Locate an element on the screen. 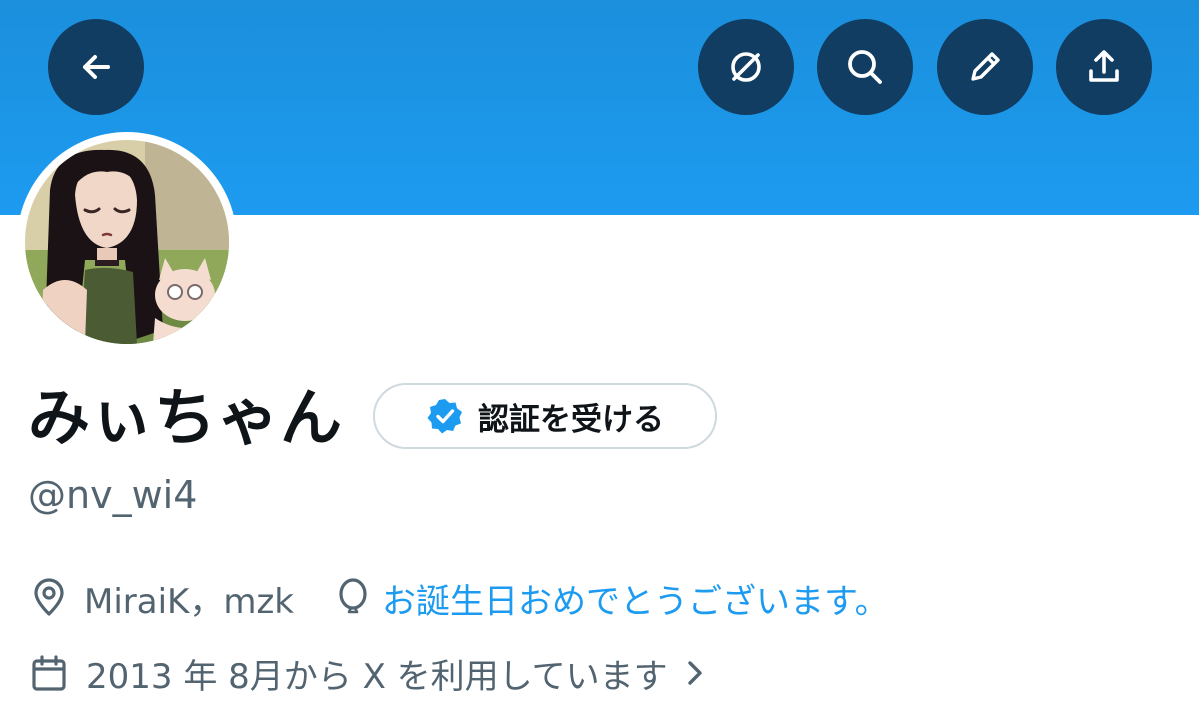  explore-button is located at coordinates (746, 67).